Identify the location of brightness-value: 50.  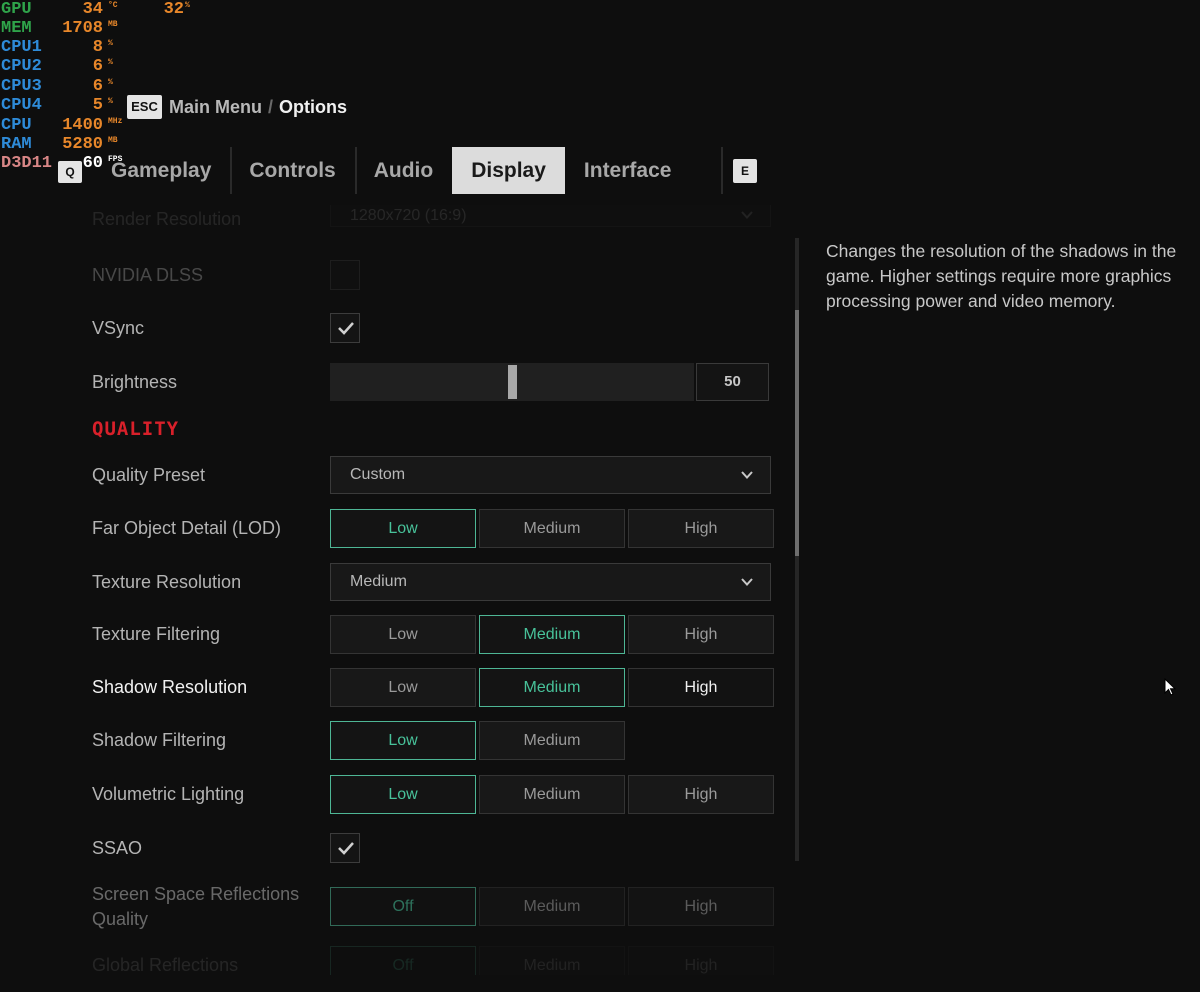
(732, 382).